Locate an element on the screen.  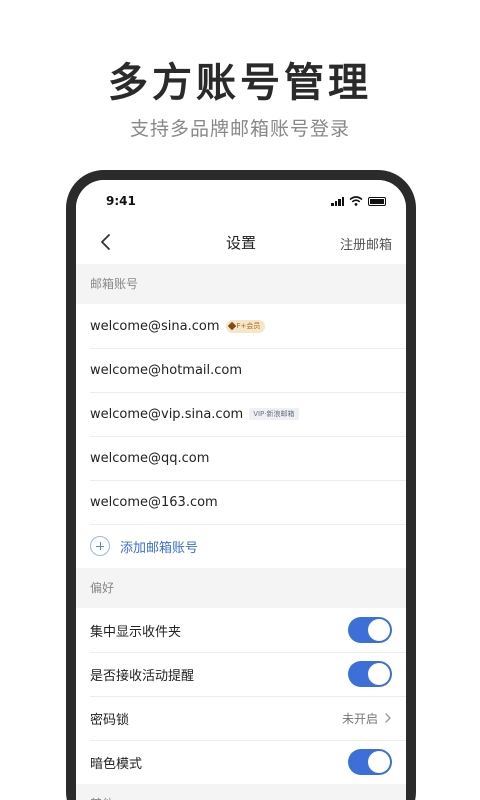
fplus-member-badge: F+会员 is located at coordinates (245, 326).